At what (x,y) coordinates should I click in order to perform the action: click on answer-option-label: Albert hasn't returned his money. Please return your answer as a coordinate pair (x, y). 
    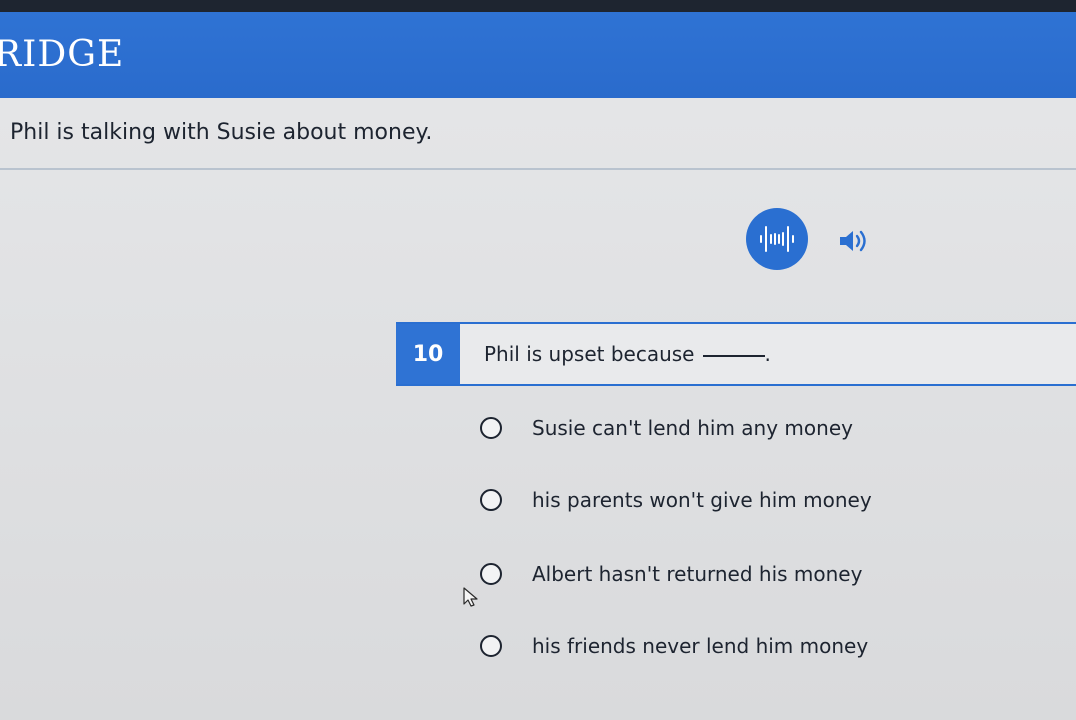
    Looking at the image, I should click on (697, 574).